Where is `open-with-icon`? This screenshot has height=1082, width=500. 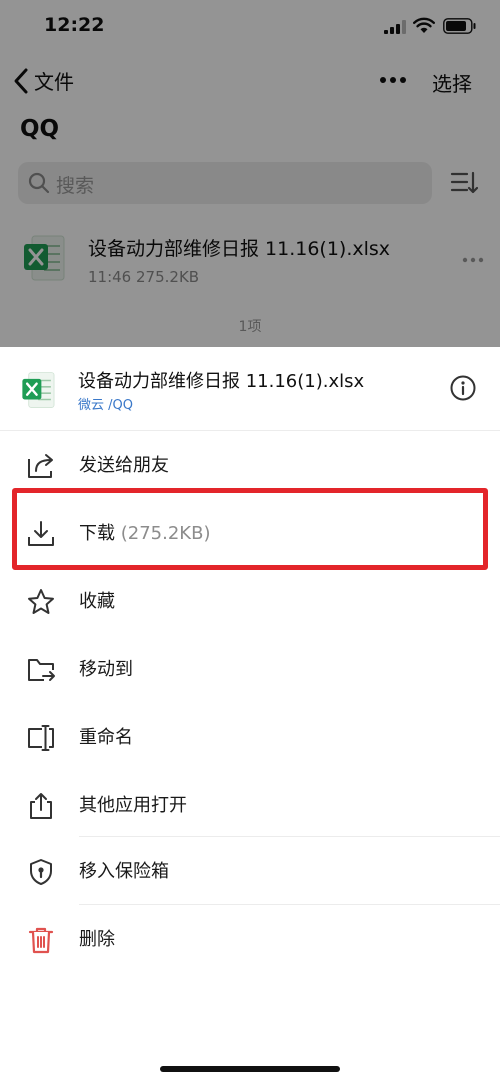 open-with-icon is located at coordinates (41, 806).